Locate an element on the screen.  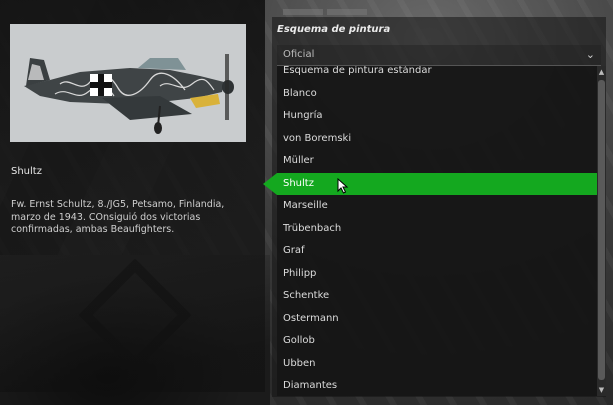
scheme-item: Shultz is located at coordinates (437, 183).